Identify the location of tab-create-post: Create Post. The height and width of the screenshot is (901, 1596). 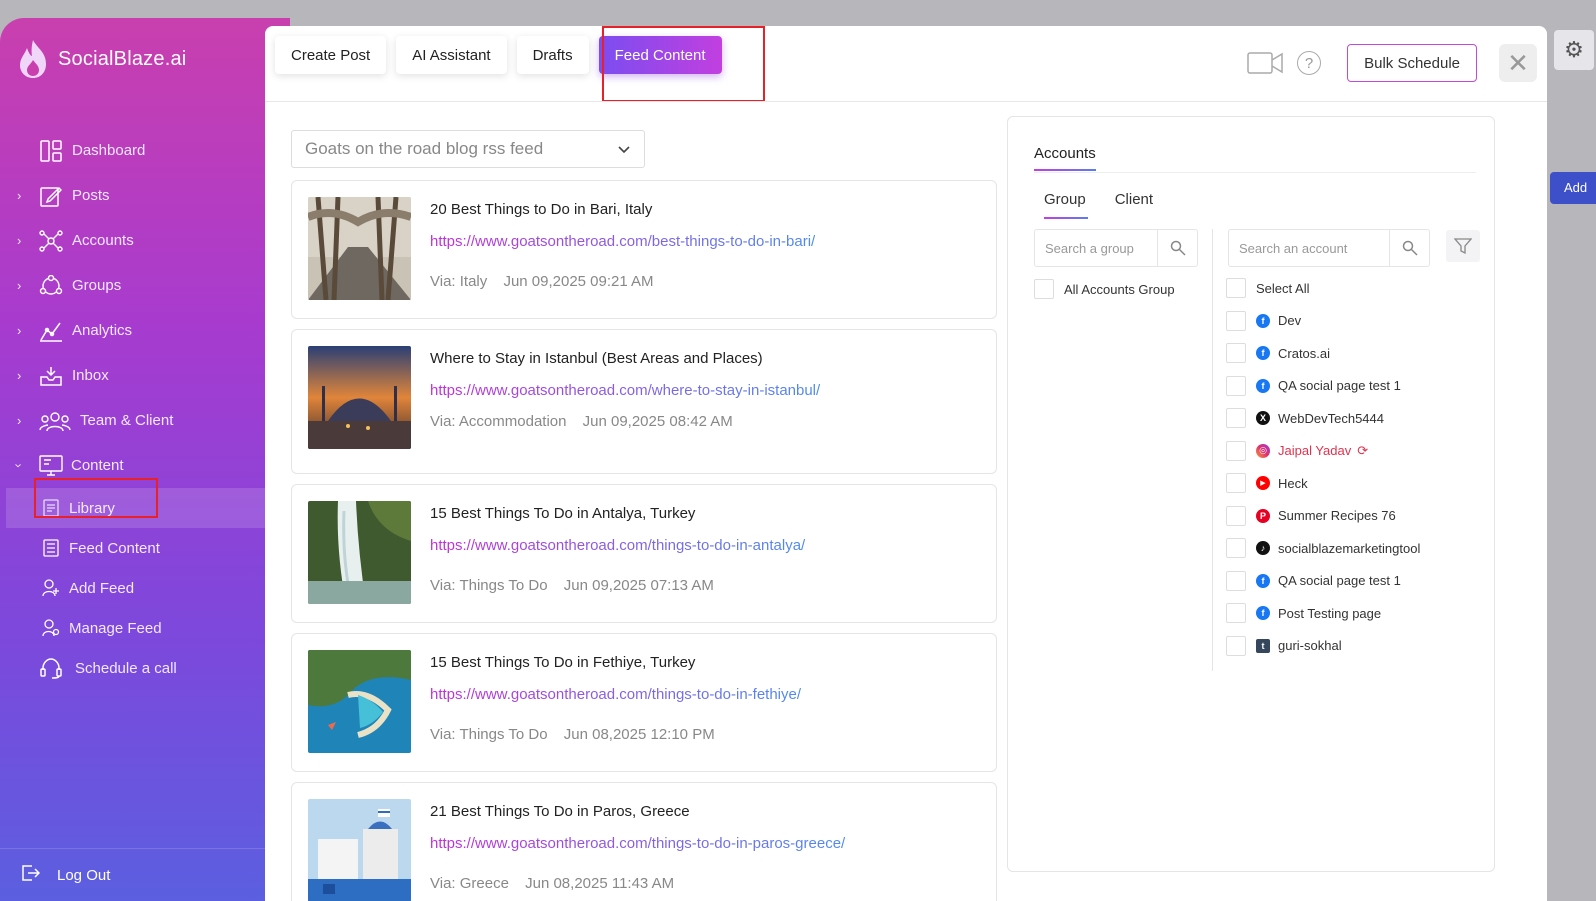
(331, 55).